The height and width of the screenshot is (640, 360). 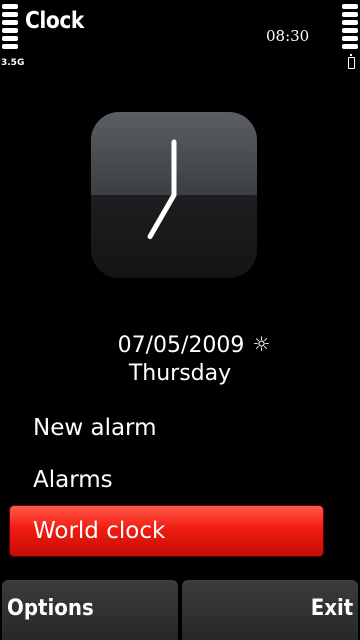 I want to click on menu-item-alarms: Alarms, so click(x=166, y=480).